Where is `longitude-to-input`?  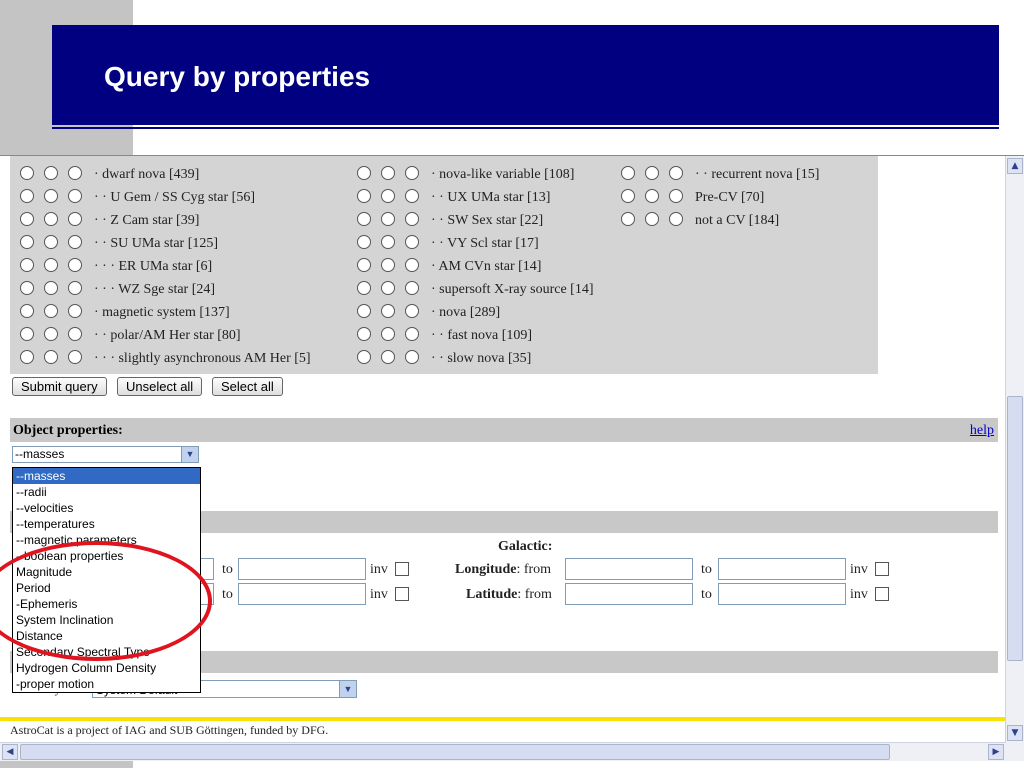
longitude-to-input is located at coordinates (782, 569).